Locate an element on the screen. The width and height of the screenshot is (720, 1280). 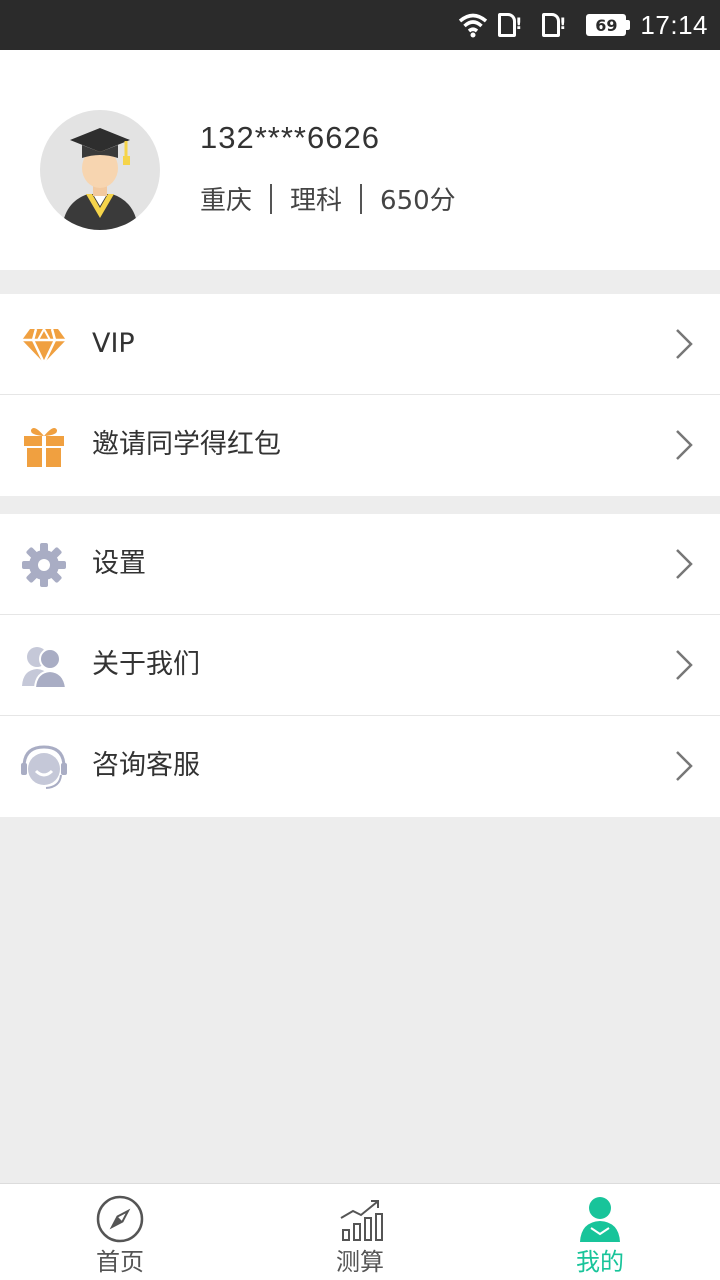
bottom-tab-bar: 首页 测算 我的 is located at coordinates (360, 1231).